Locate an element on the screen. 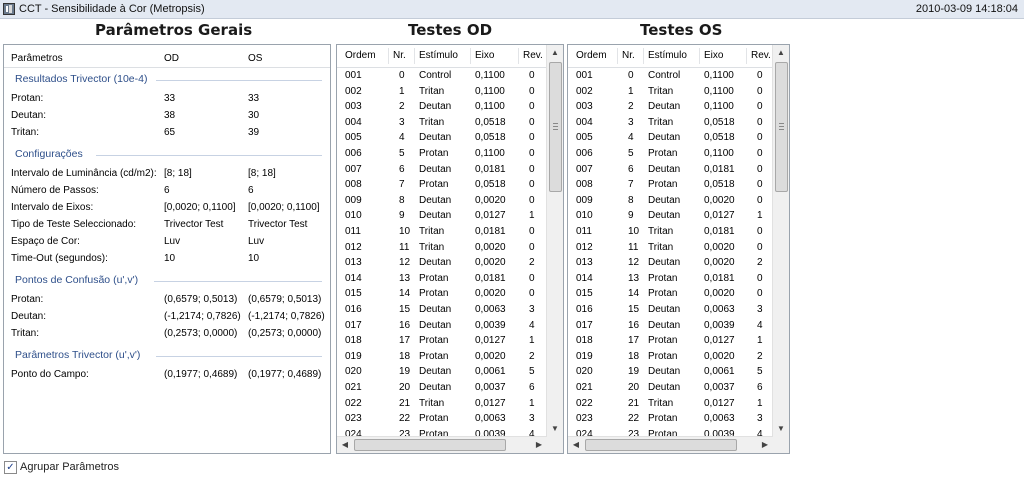  table-cell: 2 is located at coordinates (760, 356).